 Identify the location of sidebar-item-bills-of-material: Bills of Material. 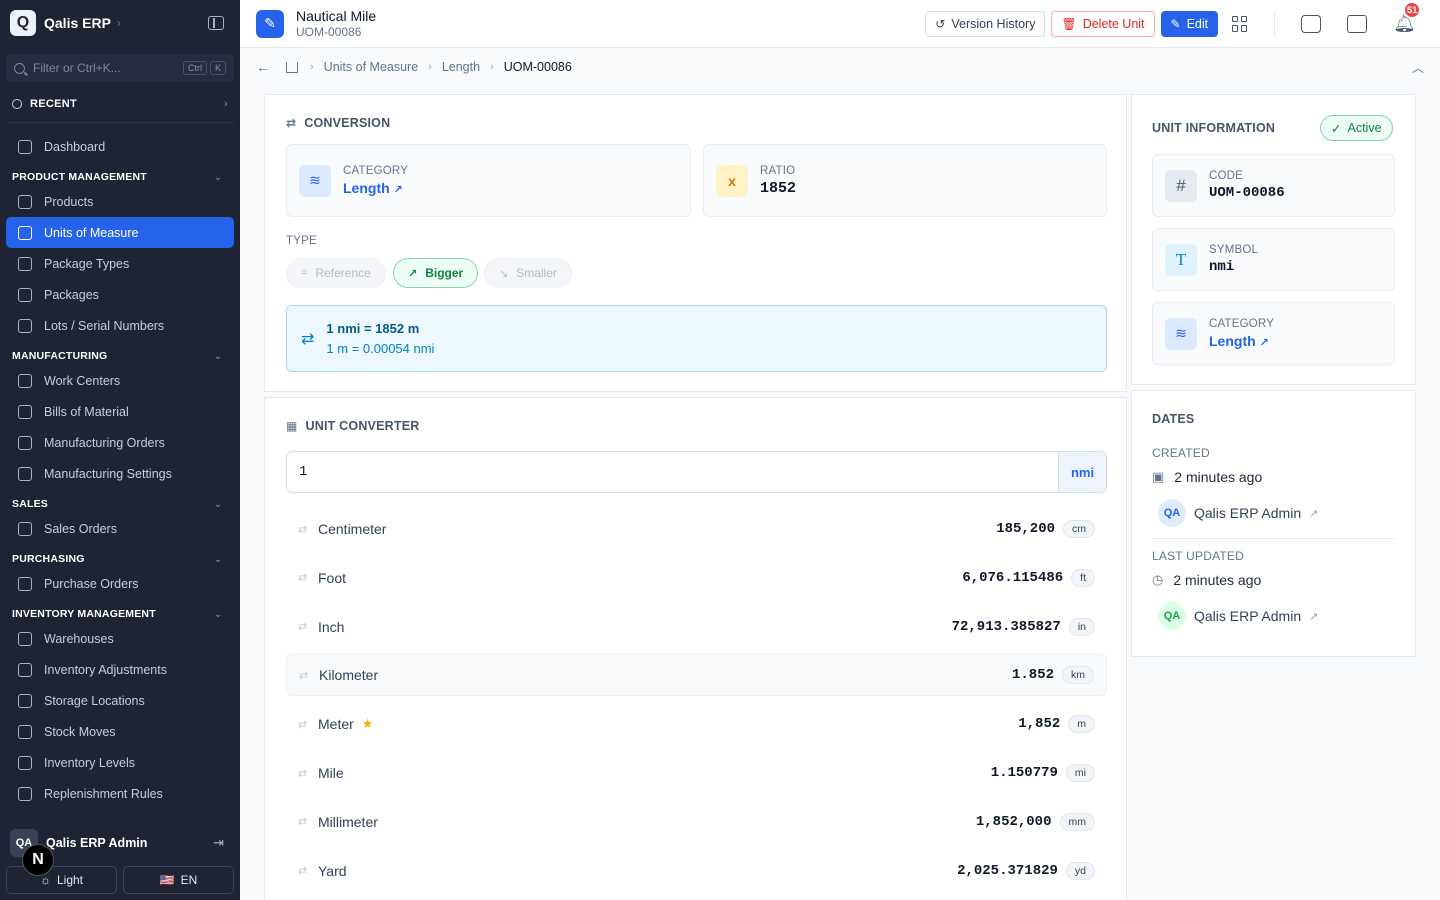
(120, 411).